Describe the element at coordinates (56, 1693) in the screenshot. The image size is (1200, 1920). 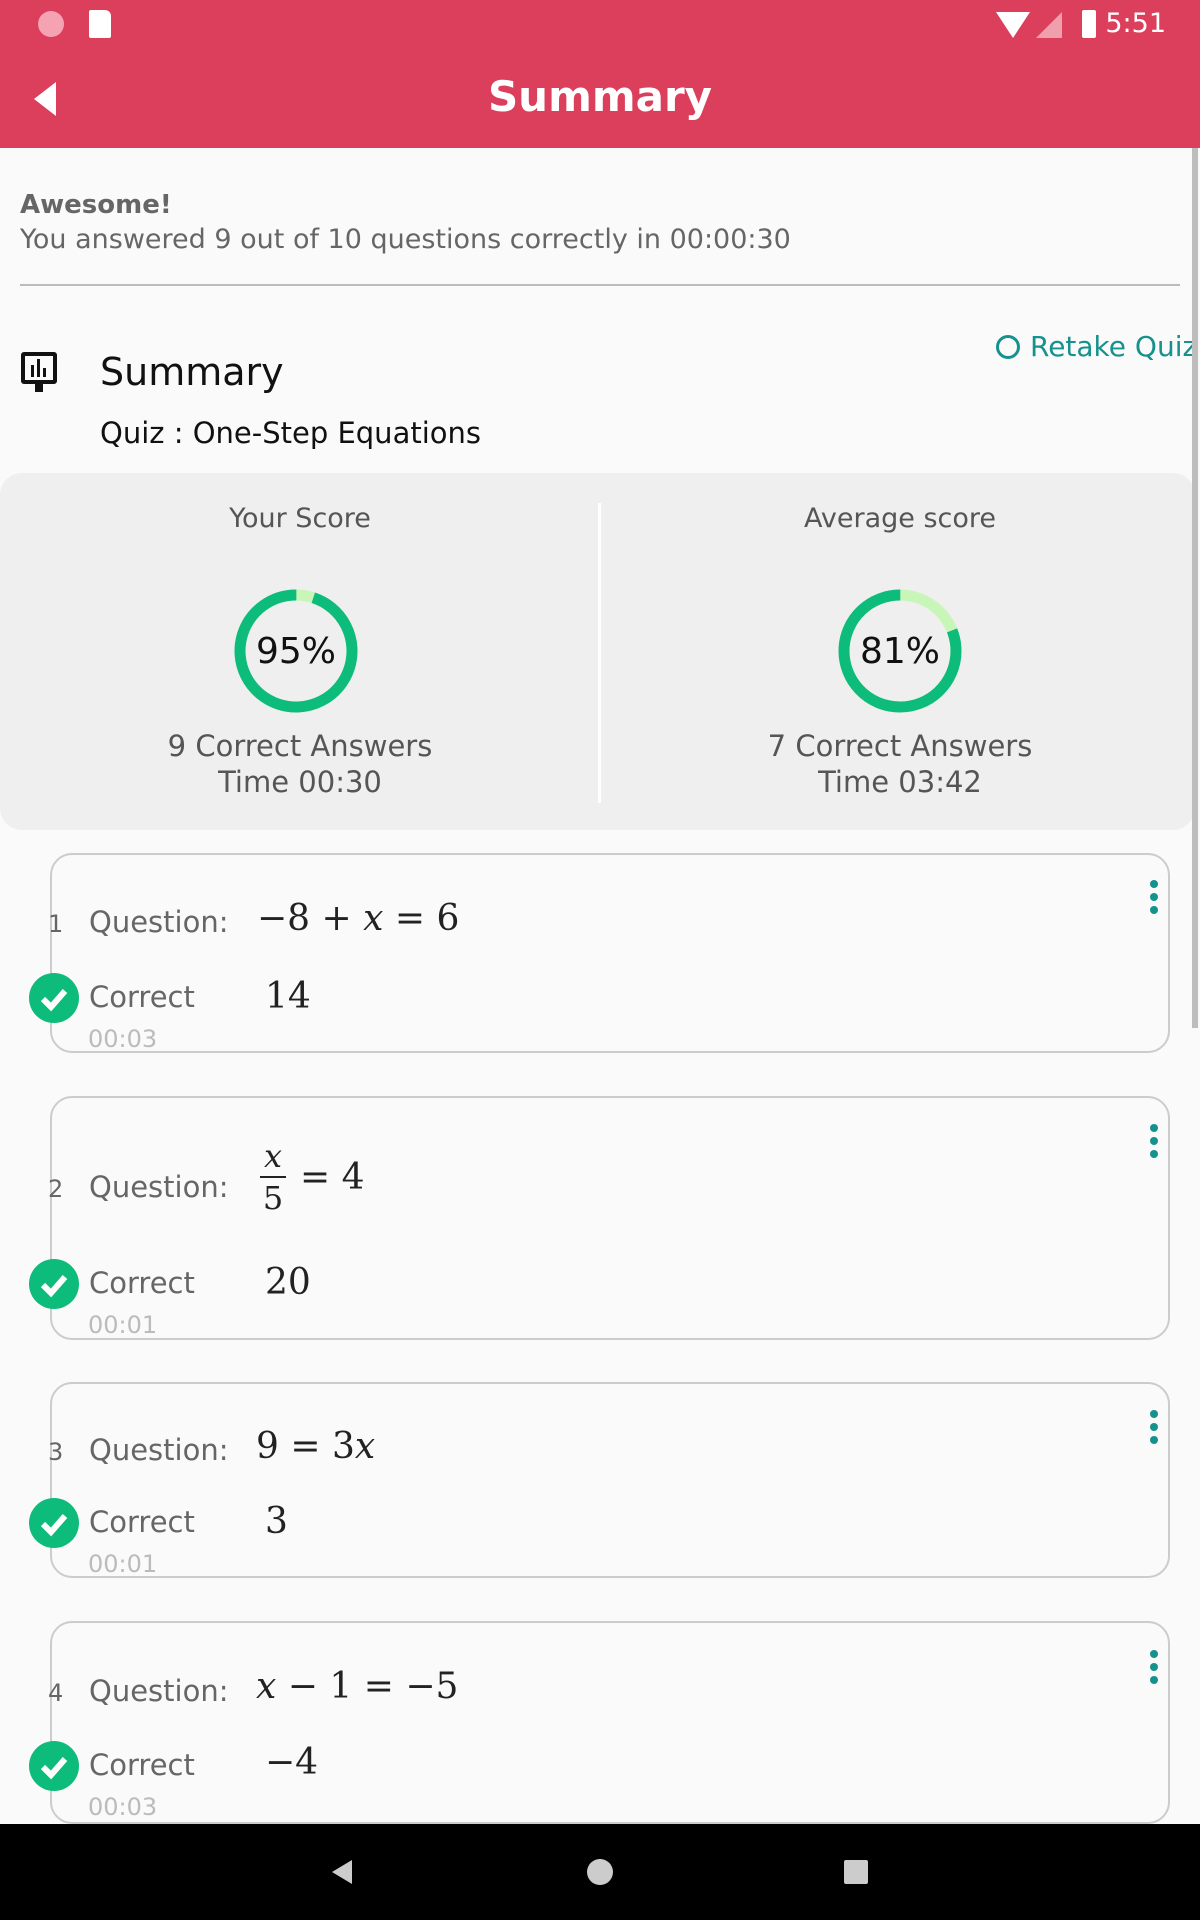
I see `question-number: 4` at that location.